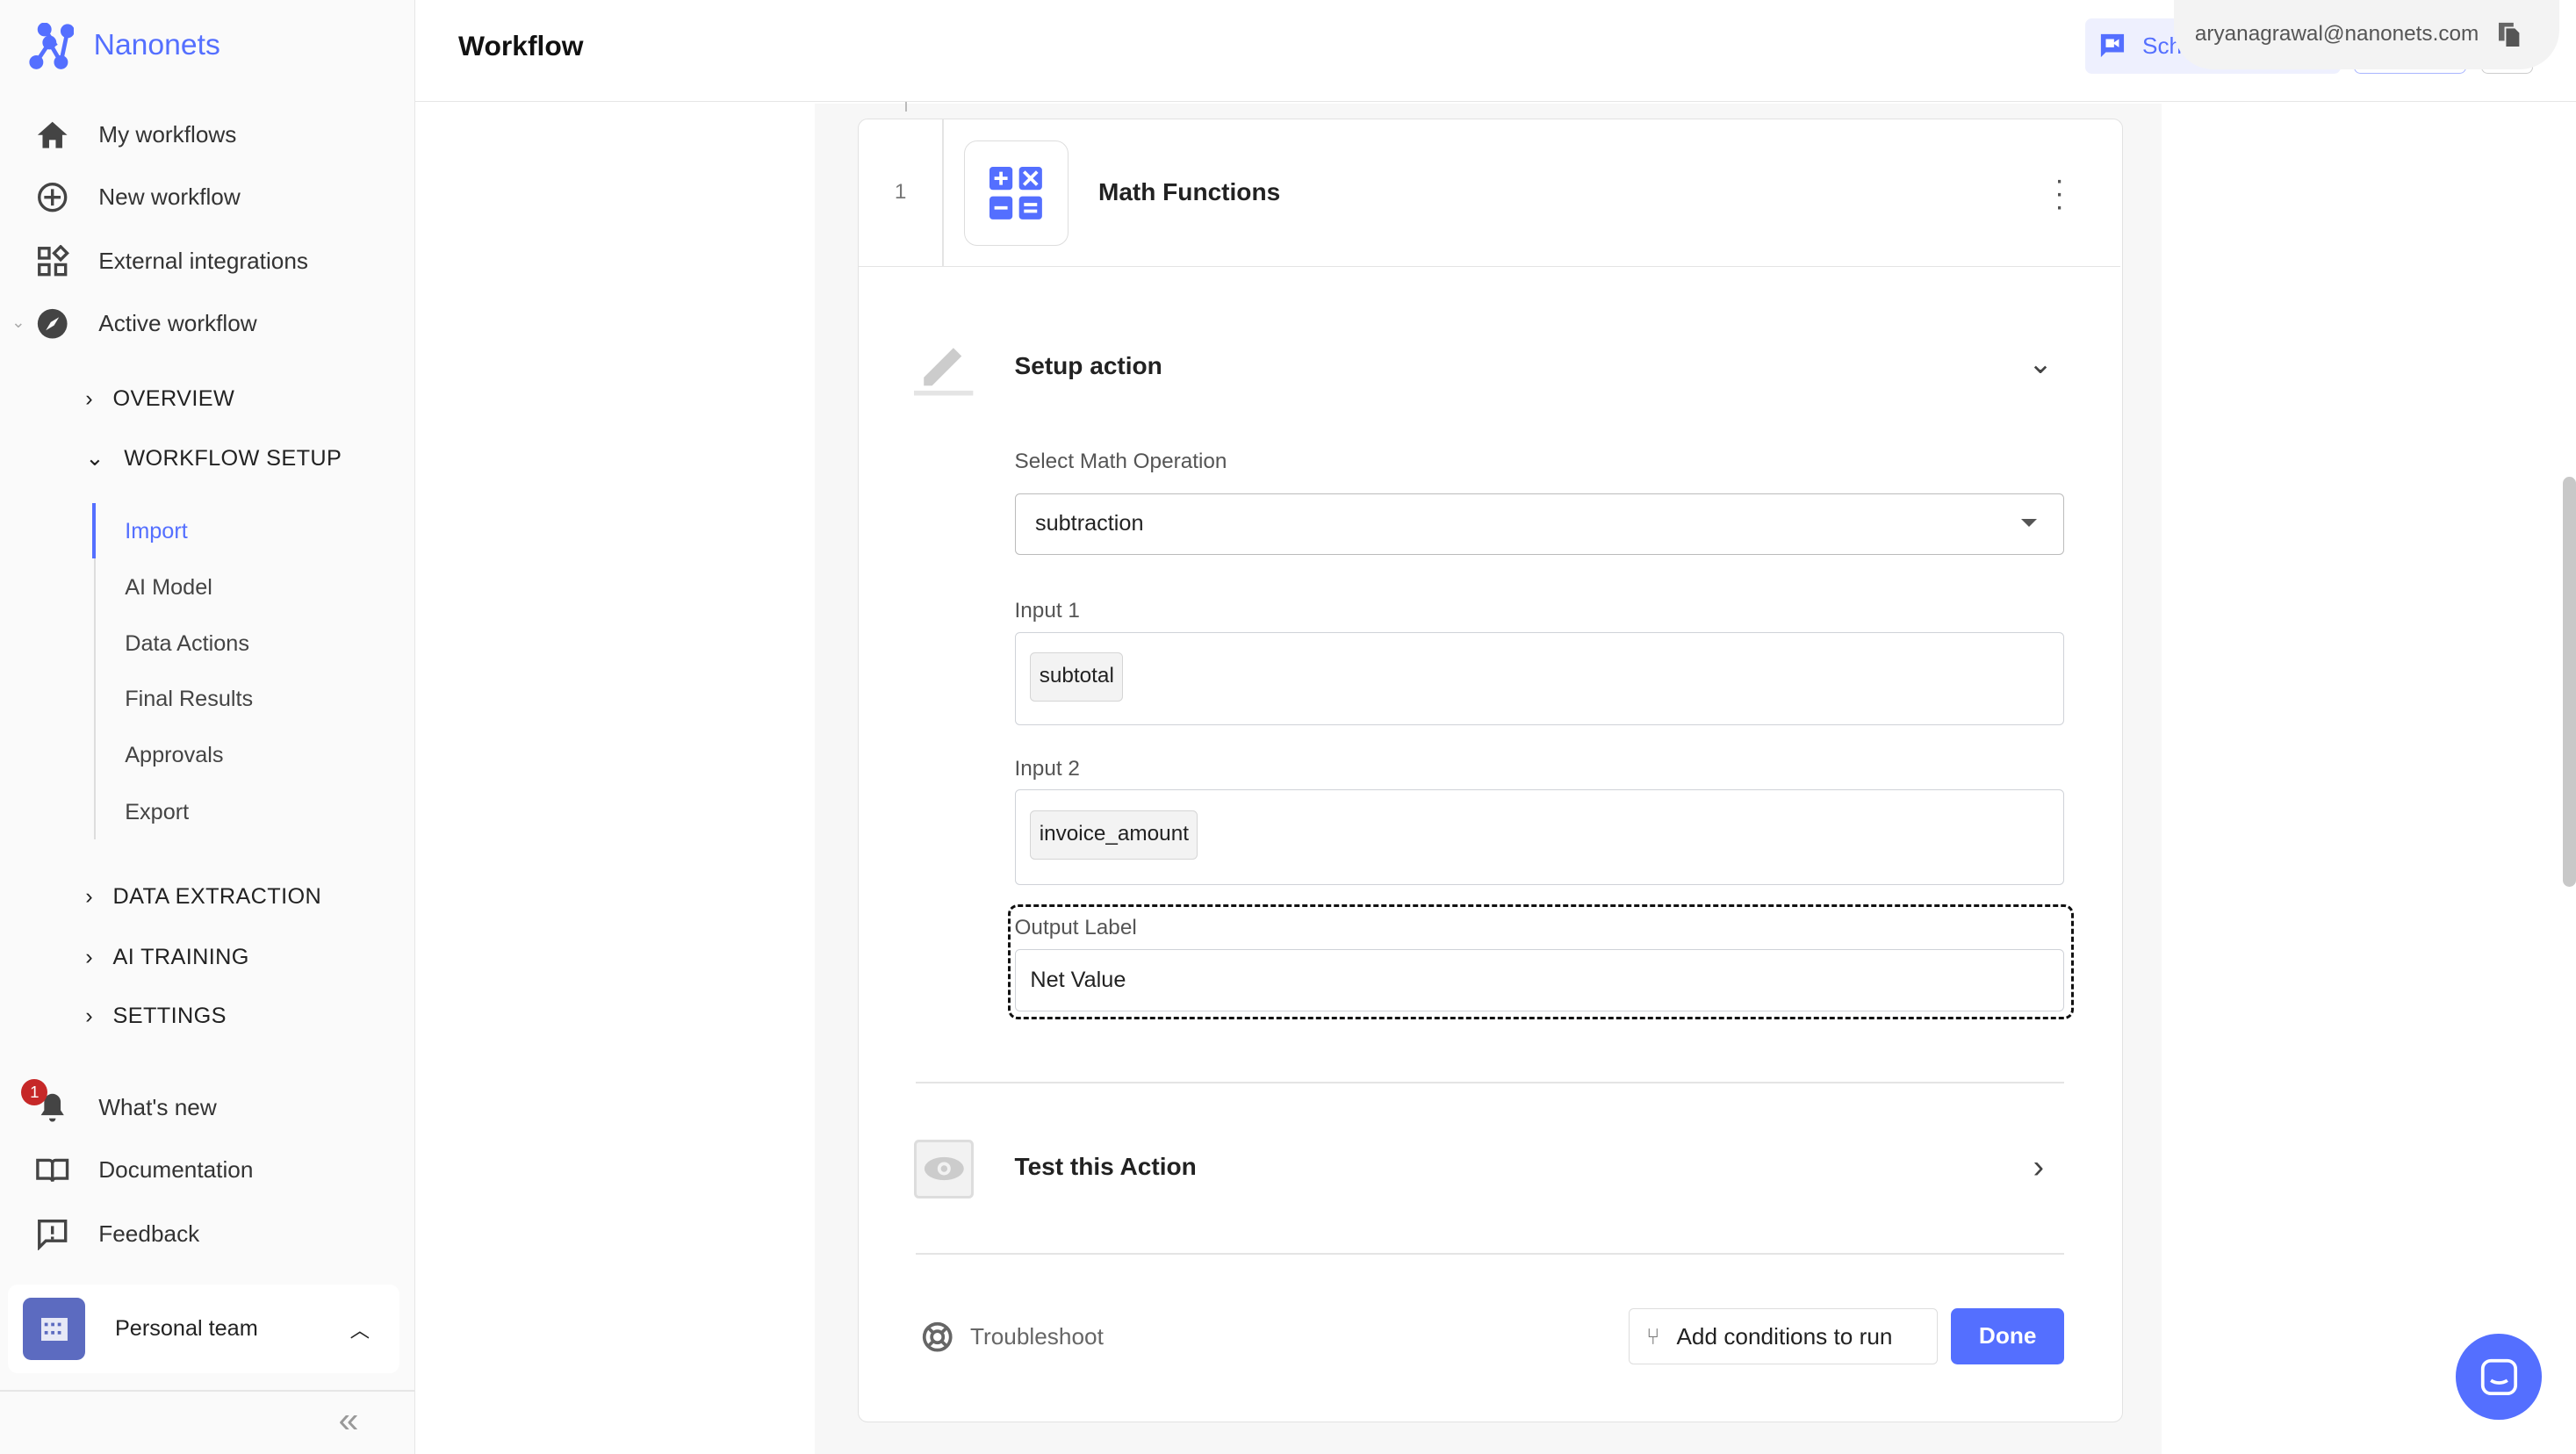  Describe the element at coordinates (187, 644) in the screenshot. I see `setup-item-data-actions: Data Actions` at that location.